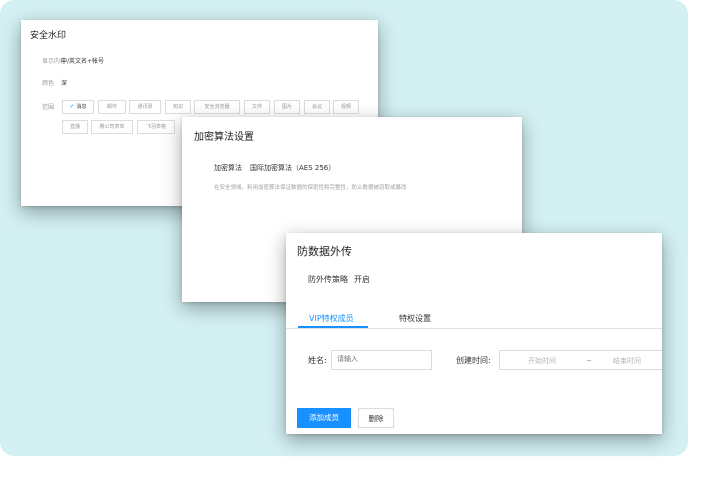 Image resolution: width=703 pixels, height=477 pixels. I want to click on encryption-title: 加密算法设置, so click(224, 137).